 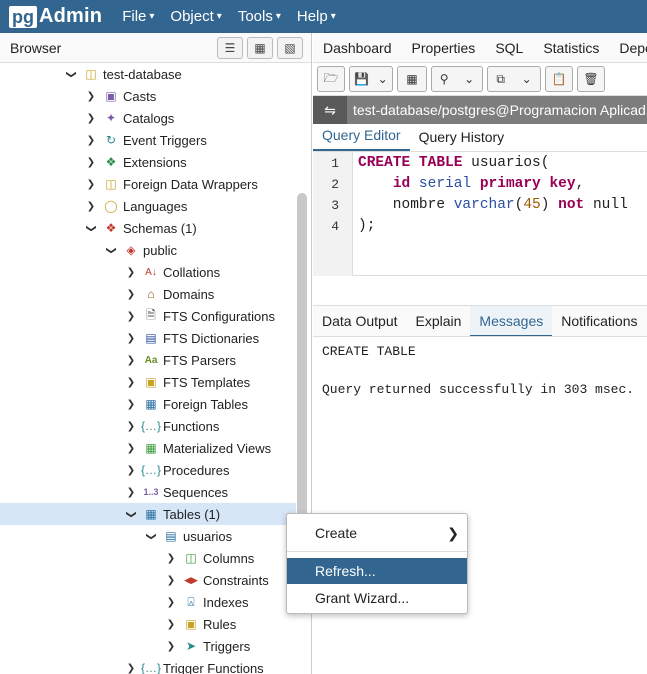 I want to click on tab-explain: Explain, so click(x=439, y=321).